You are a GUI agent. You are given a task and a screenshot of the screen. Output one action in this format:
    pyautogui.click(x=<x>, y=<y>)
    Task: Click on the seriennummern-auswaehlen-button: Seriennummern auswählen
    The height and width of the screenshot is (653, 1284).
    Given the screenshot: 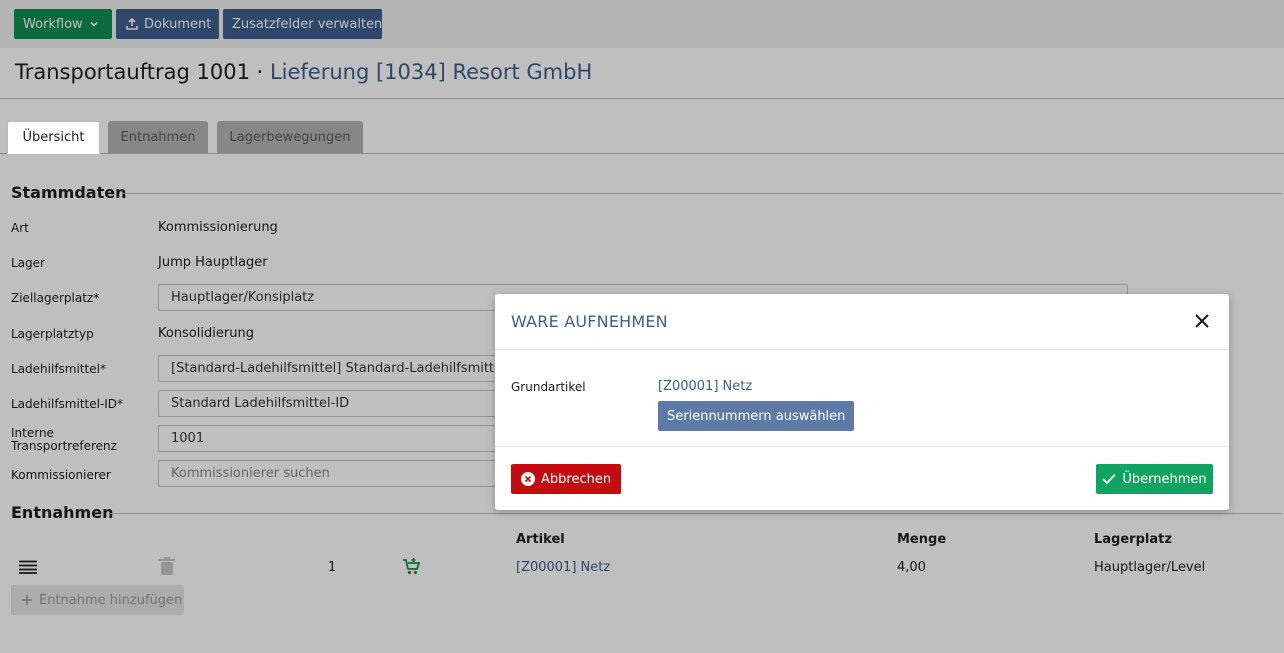 What is the action you would take?
    pyautogui.click(x=756, y=416)
    